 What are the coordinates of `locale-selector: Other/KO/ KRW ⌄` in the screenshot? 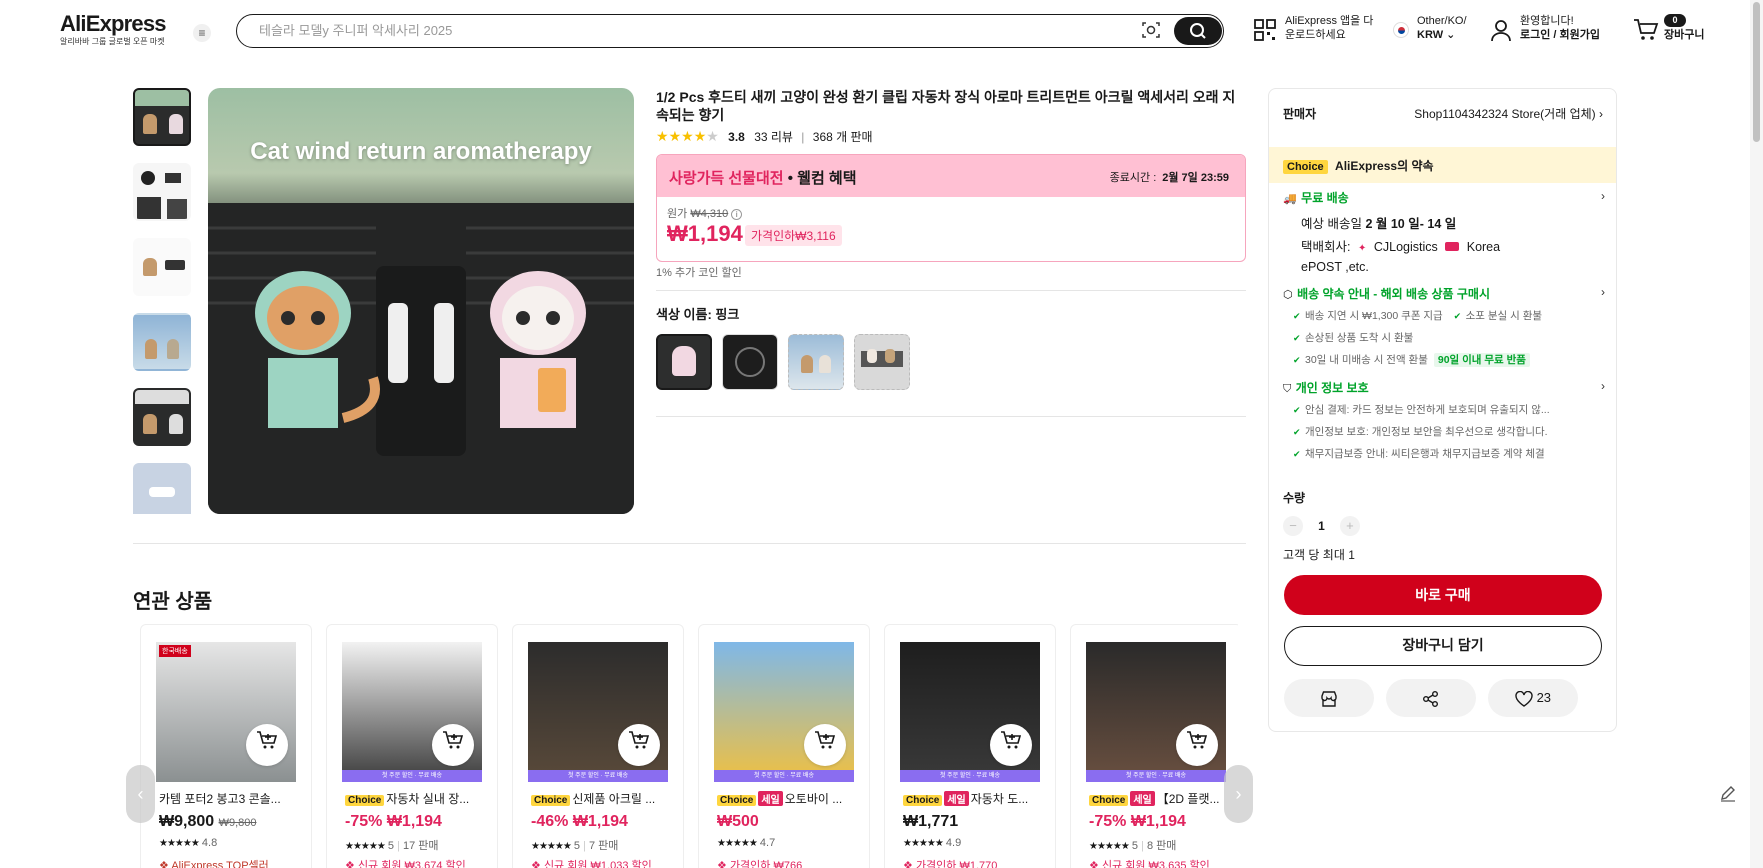 It's located at (1430, 28).